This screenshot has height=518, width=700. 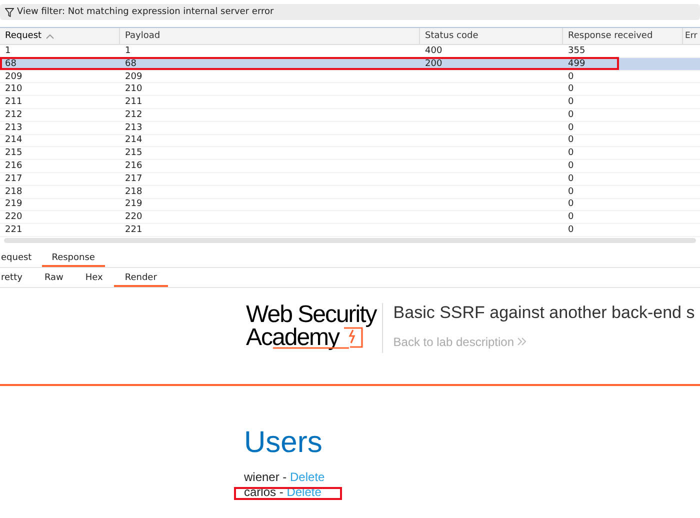 What do you see at coordinates (350, 217) in the screenshot?
I see `table-row: 220 220 0` at bounding box center [350, 217].